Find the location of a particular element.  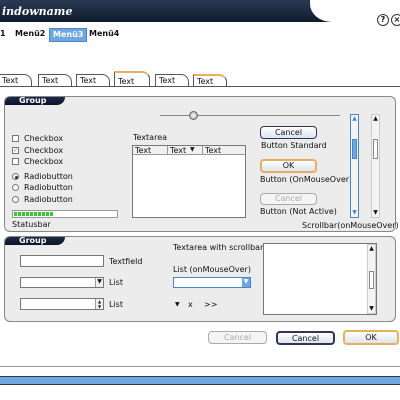

menu-bar: 1 Menü2 Menü3 Menü4 is located at coordinates (200, 35).